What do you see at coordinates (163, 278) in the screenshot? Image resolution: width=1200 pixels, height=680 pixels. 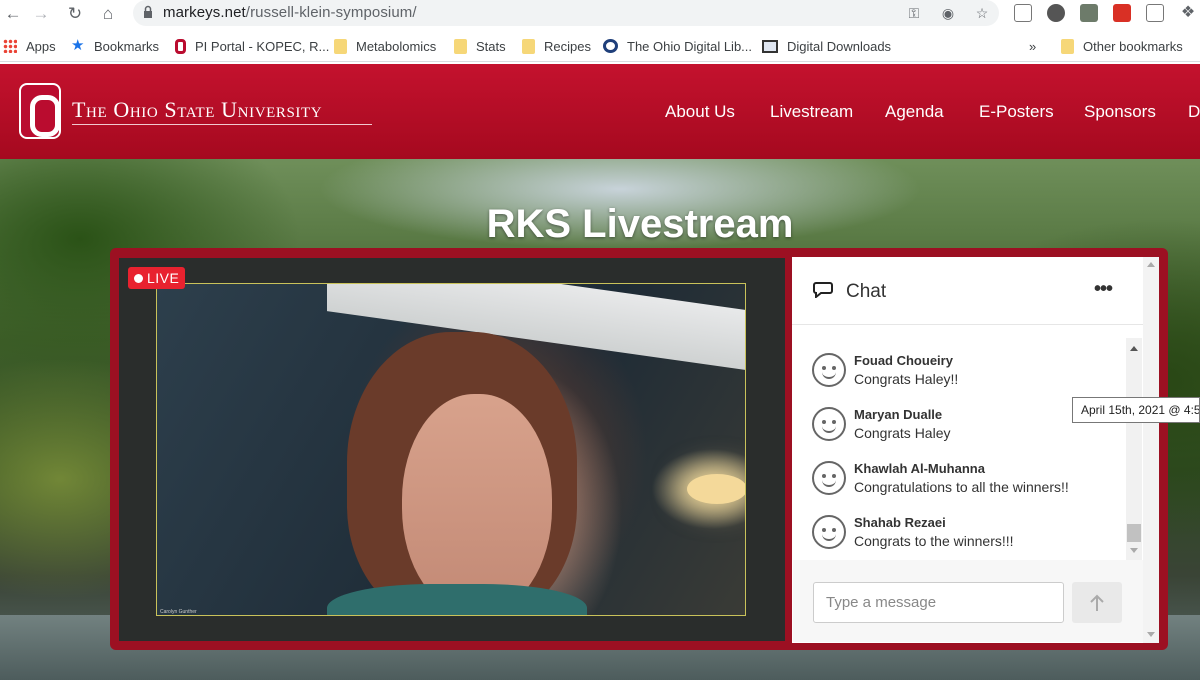 I see `live-label: LIVE` at bounding box center [163, 278].